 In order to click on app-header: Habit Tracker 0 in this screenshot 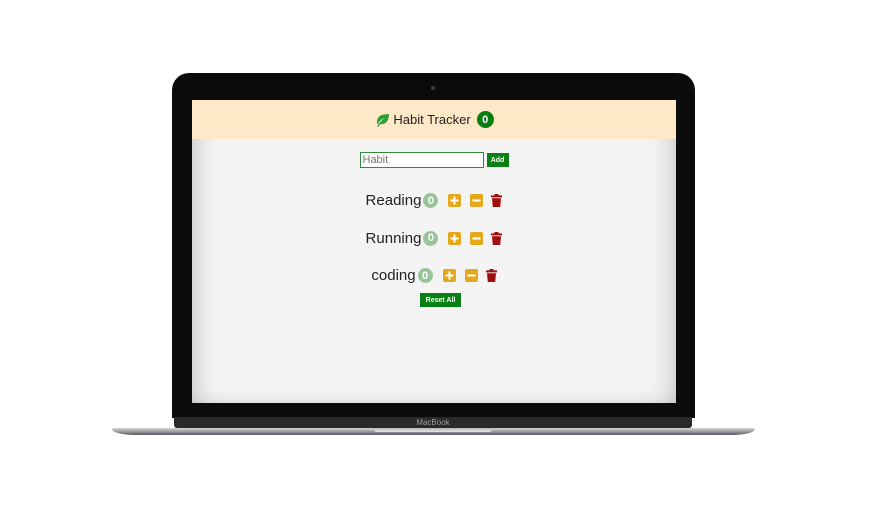, I will do `click(434, 119)`.